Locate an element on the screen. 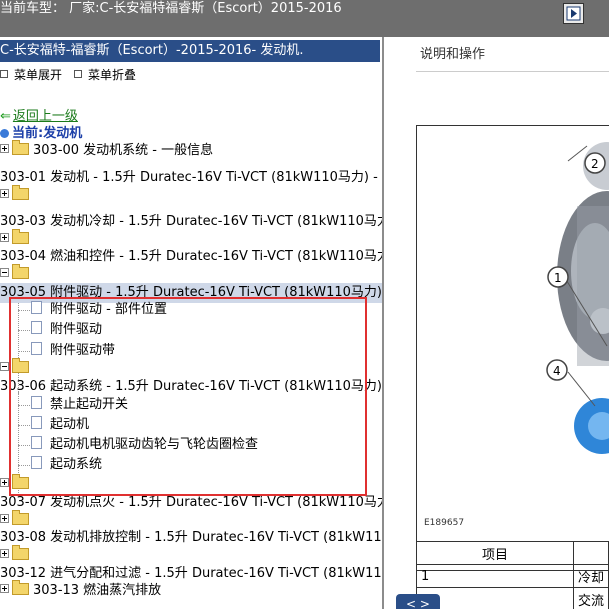 This screenshot has width=609, height=609. engine-diagram: 2 1 4 is located at coordinates (577, 298).